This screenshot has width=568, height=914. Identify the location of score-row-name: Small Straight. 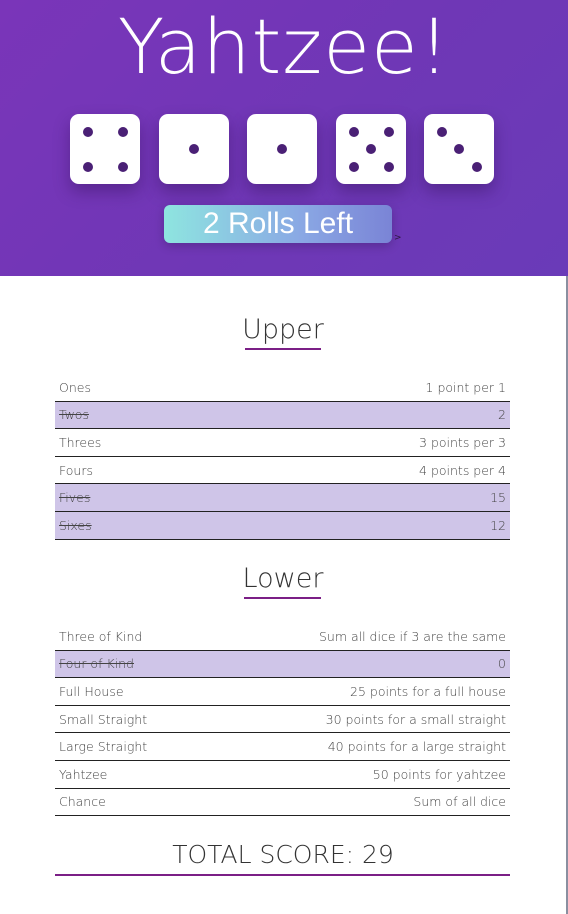
(103, 719).